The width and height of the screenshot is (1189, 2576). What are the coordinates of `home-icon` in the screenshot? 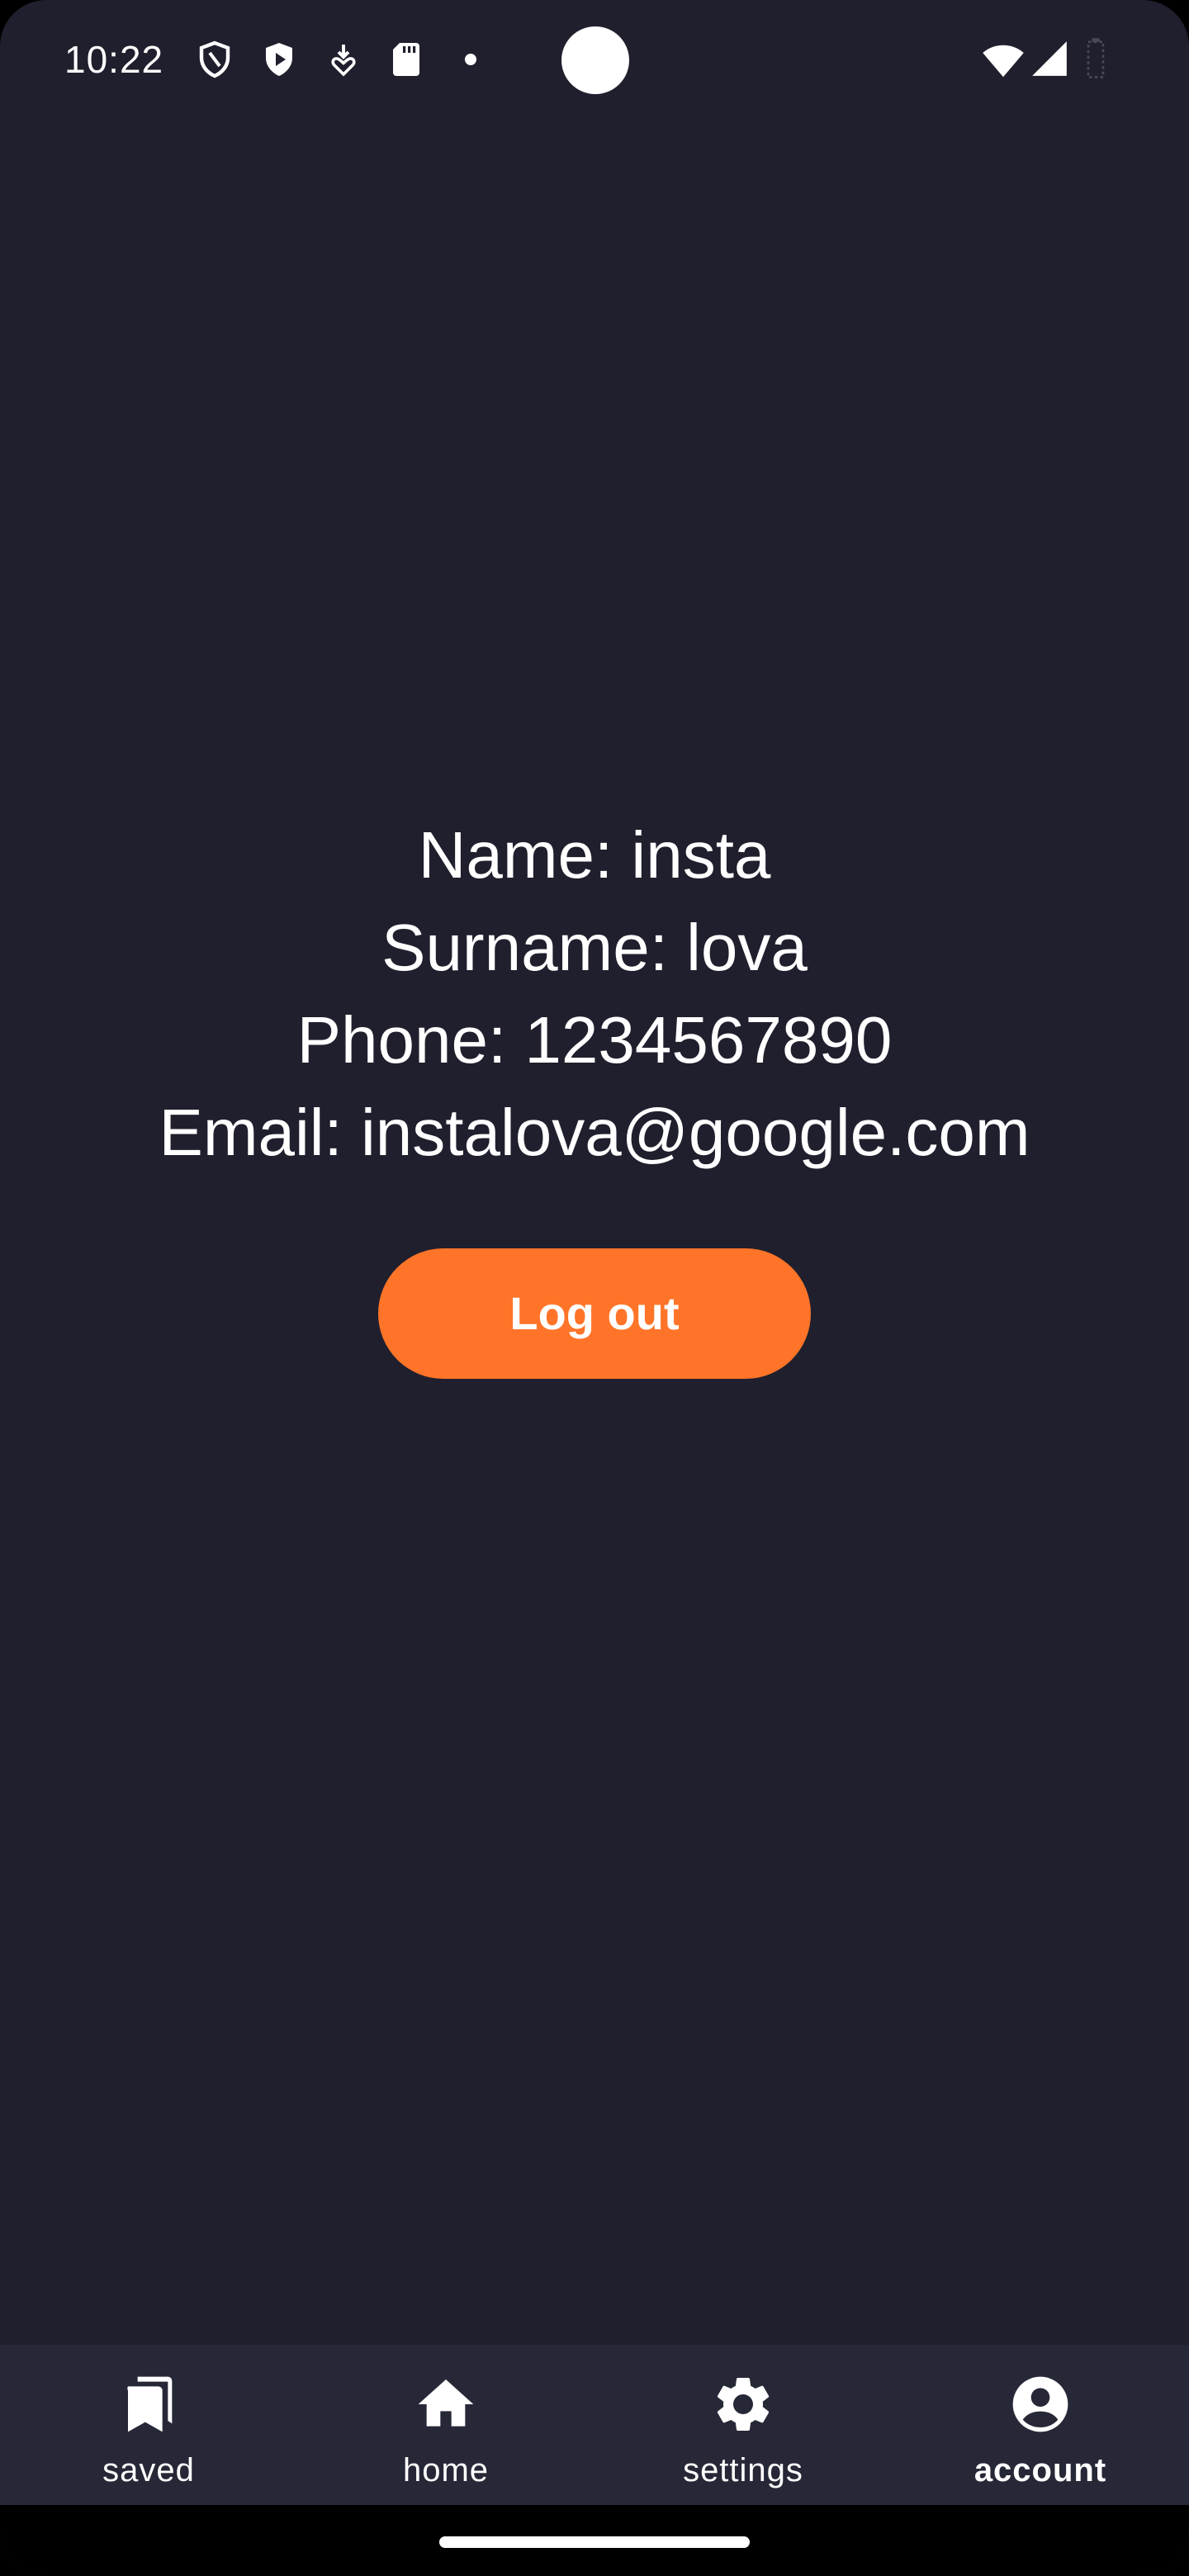 It's located at (446, 2403).